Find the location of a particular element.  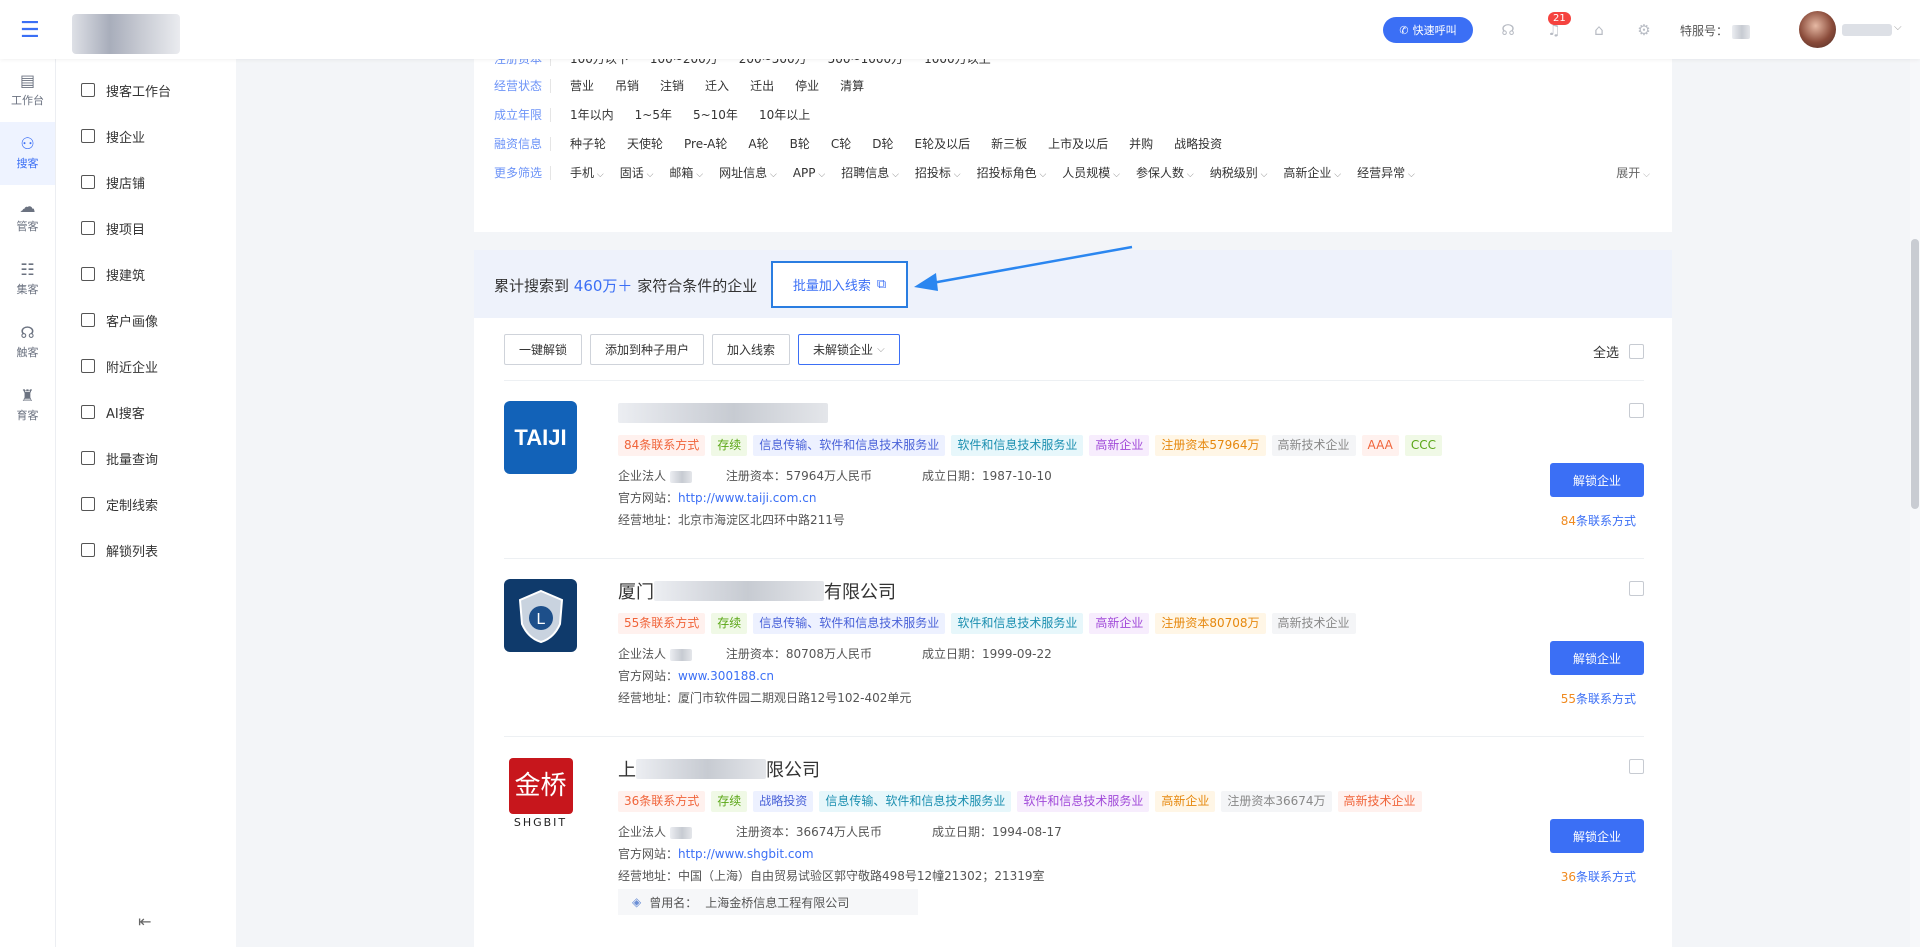

filter-option: C轮 is located at coordinates (841, 143).